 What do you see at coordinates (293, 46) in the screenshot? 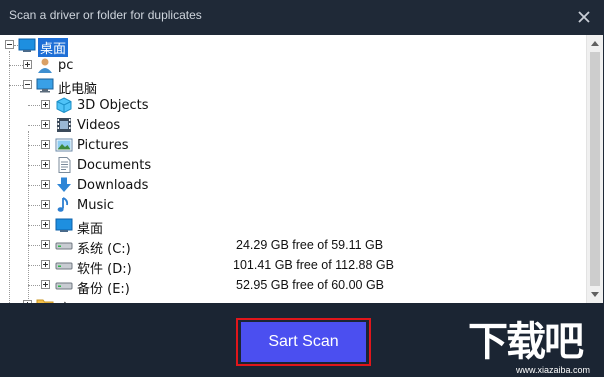
I see `tree-item-desktop-root: 桌面` at bounding box center [293, 46].